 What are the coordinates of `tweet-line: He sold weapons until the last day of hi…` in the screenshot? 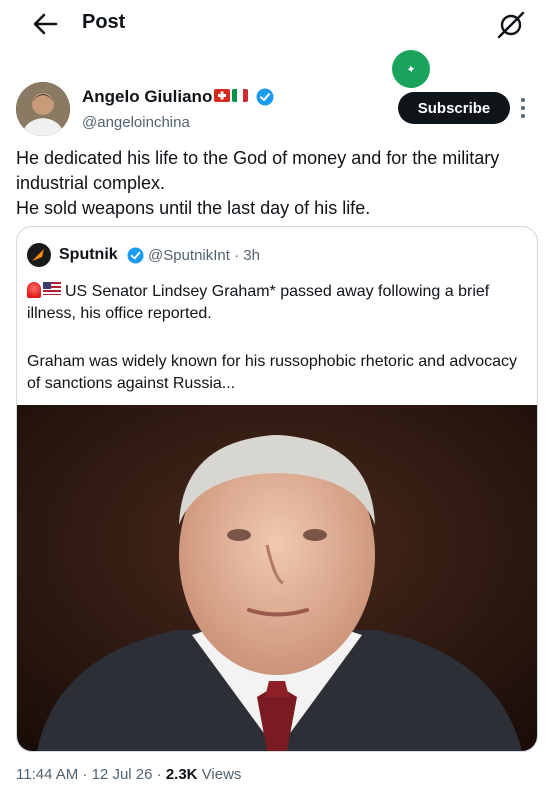 It's located at (193, 208).